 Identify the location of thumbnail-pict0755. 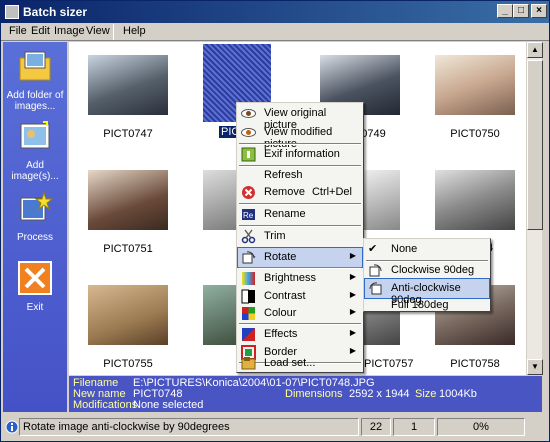
(128, 315).